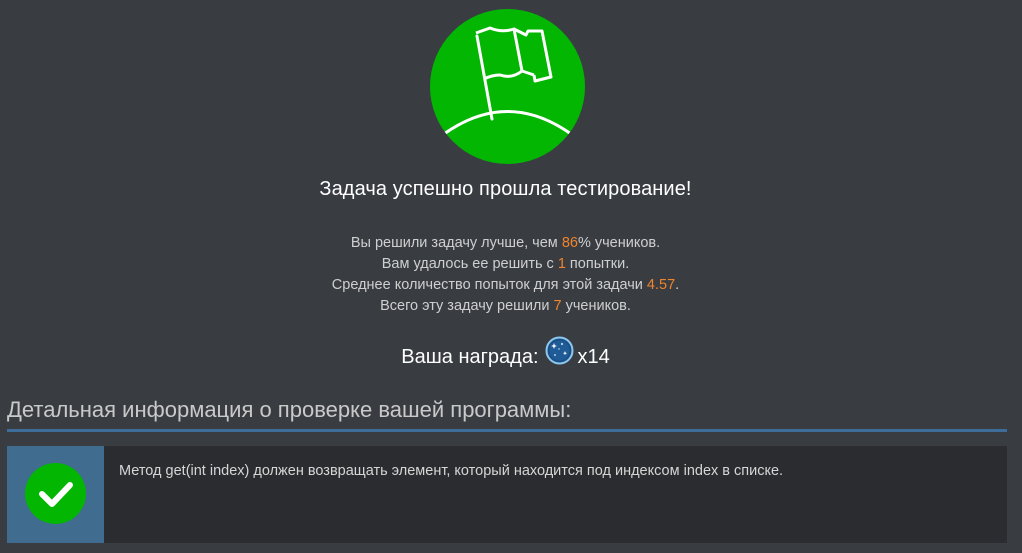  What do you see at coordinates (505, 189) in the screenshot?
I see `success-title: Задача успешно прошла тестирование!` at bounding box center [505, 189].